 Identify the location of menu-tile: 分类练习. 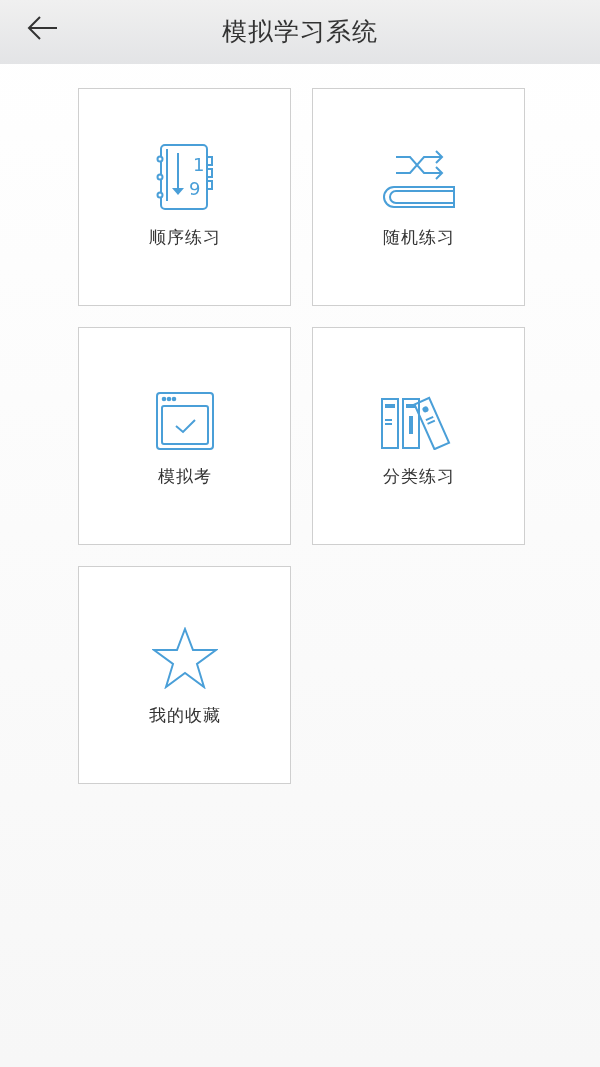
(418, 436).